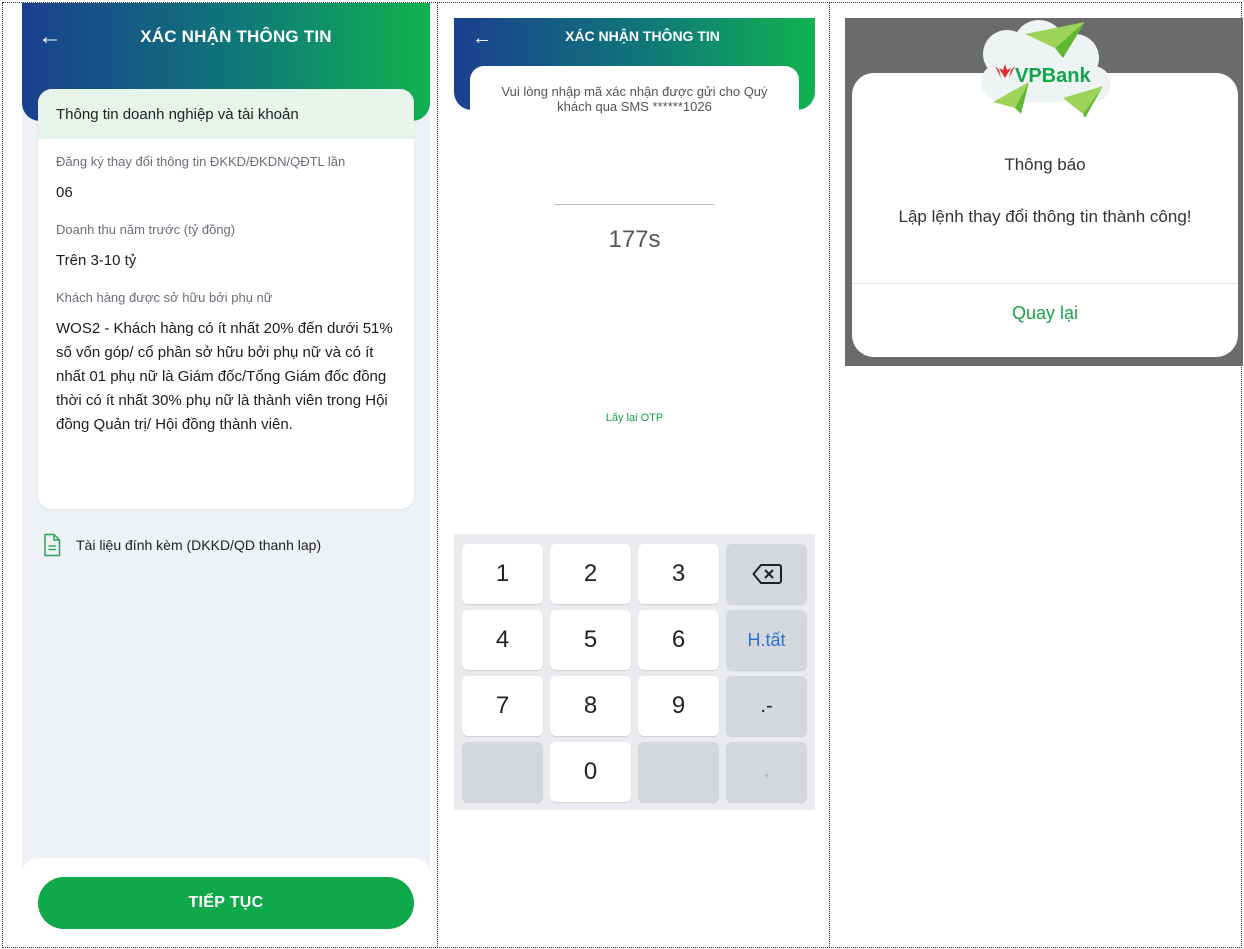  Describe the element at coordinates (199, 545) in the screenshot. I see `attachment-label: Tài liệu đính kèm (DKKD/QD thanh lap)` at that location.